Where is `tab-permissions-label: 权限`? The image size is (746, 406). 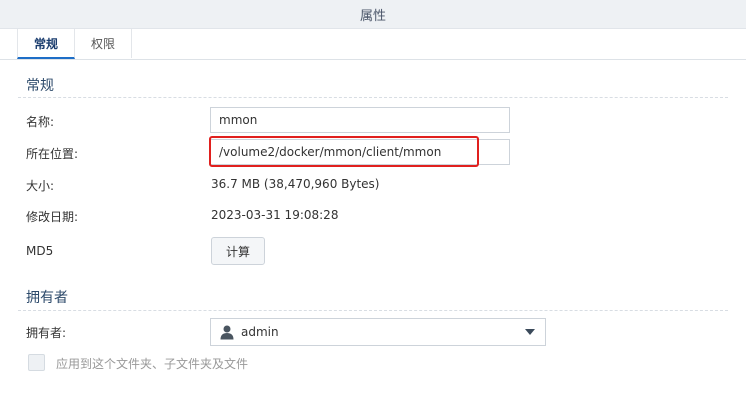
tab-permissions-label: 权限 is located at coordinates (103, 44).